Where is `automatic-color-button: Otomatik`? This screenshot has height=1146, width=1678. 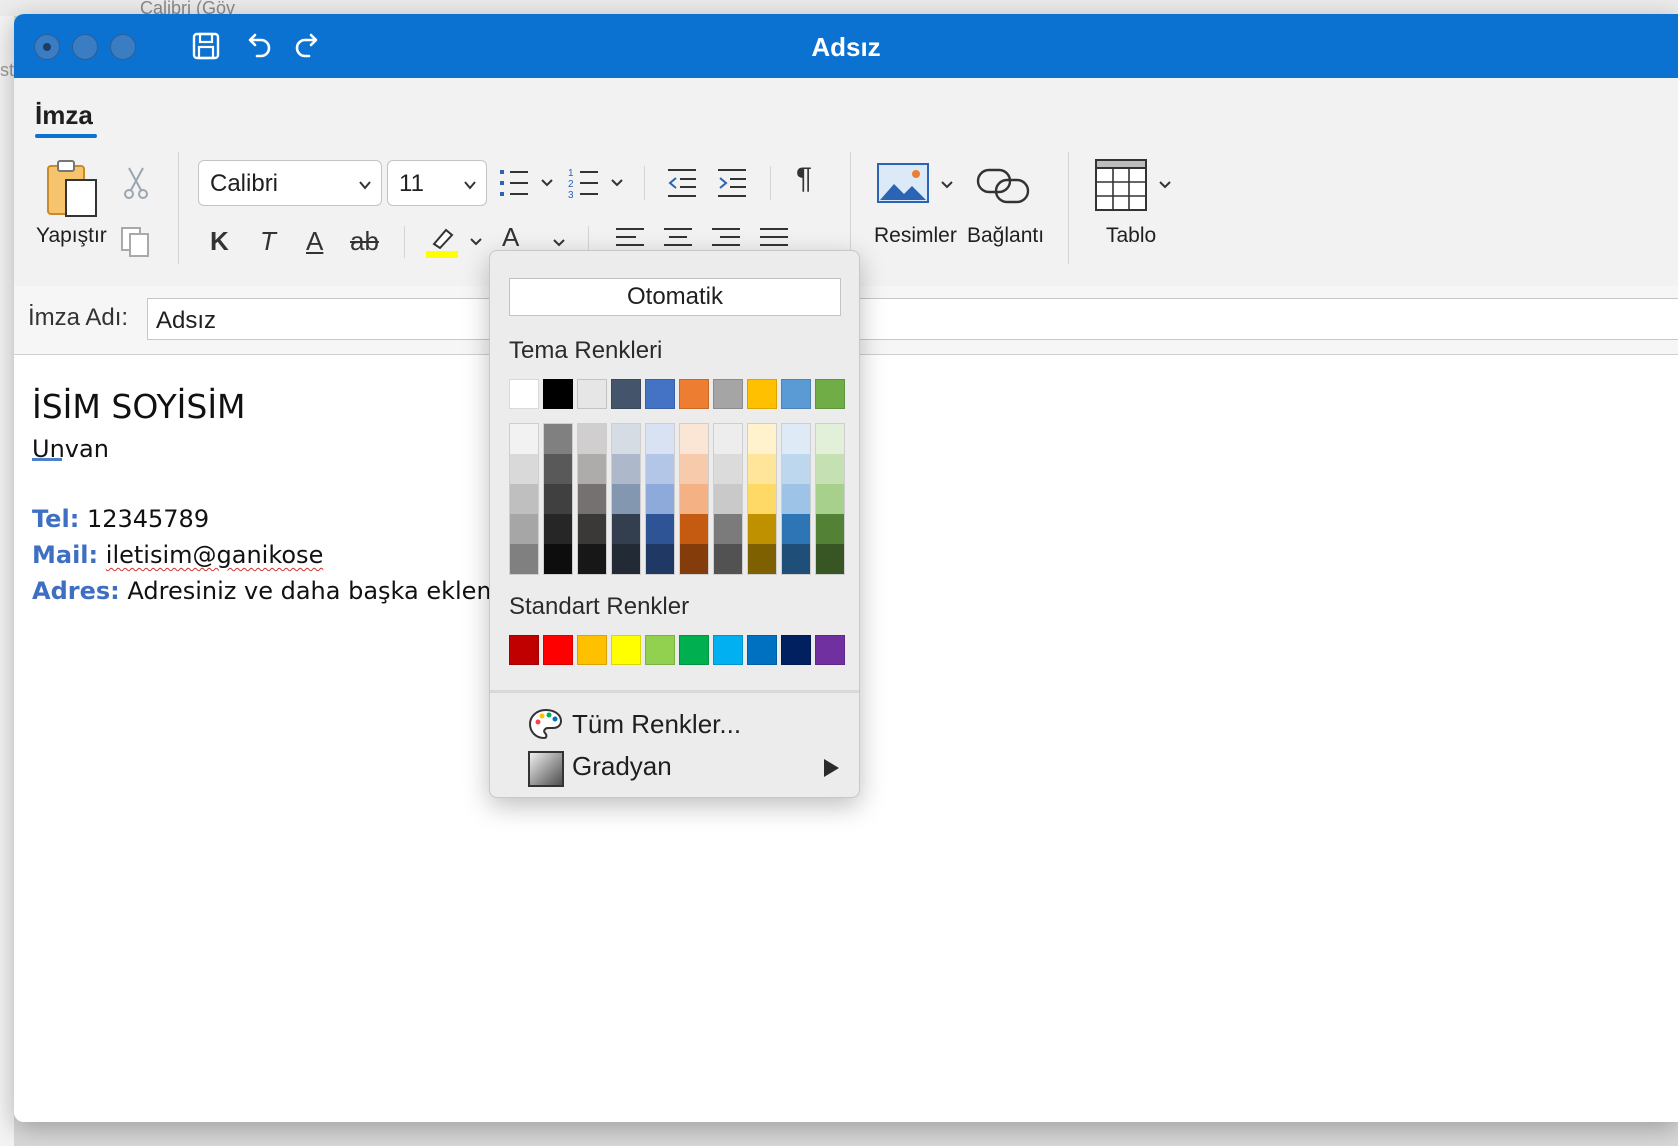 automatic-color-button: Otomatik is located at coordinates (675, 297).